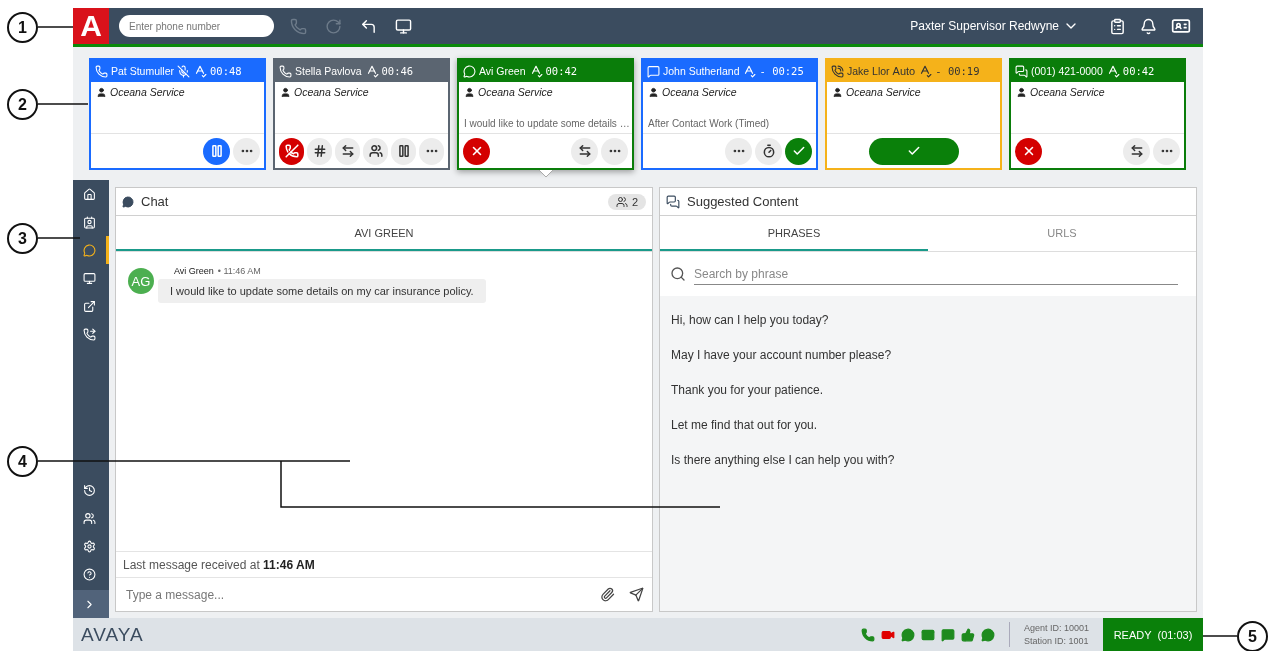 This screenshot has width=1273, height=651. What do you see at coordinates (673, 201) in the screenshot?
I see `speech-bubbles-icon` at bounding box center [673, 201].